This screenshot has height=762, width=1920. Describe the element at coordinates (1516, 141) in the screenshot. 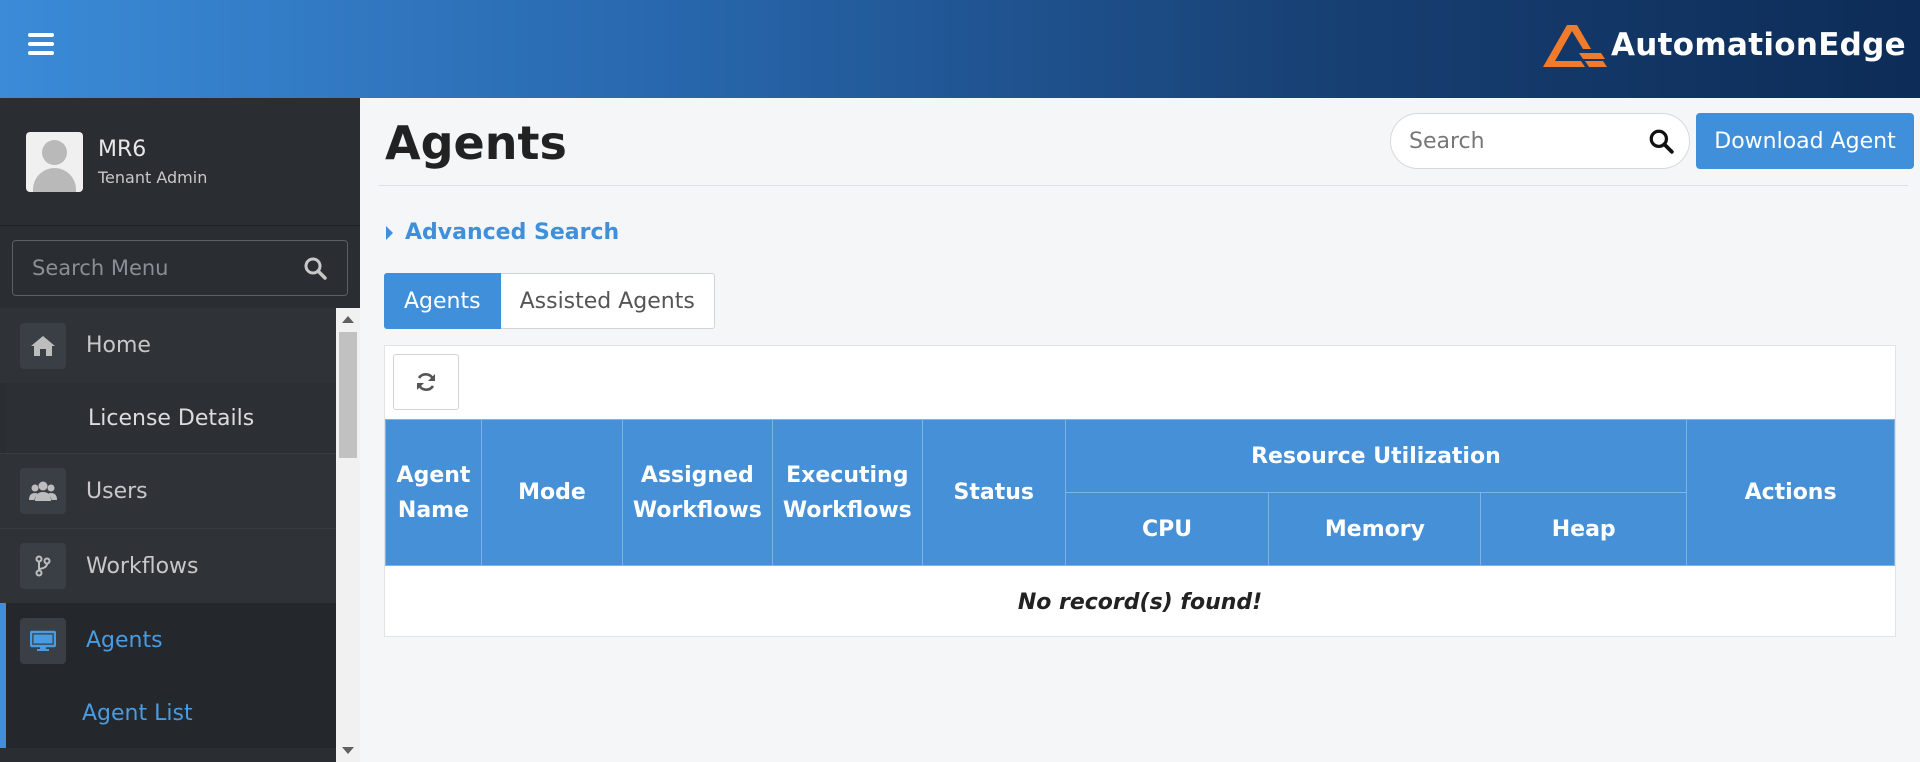

I see `search-input` at that location.